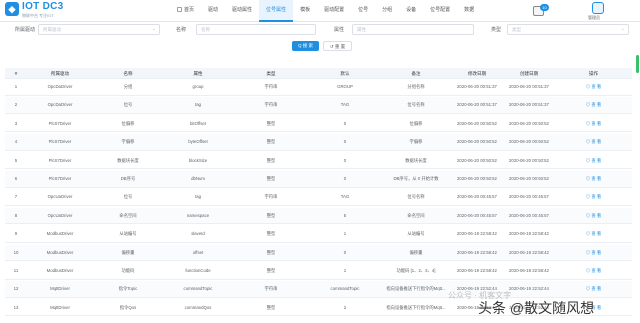 This screenshot has height=323, width=640. I want to click on chevron-down-icon: ⌄, so click(153, 29).